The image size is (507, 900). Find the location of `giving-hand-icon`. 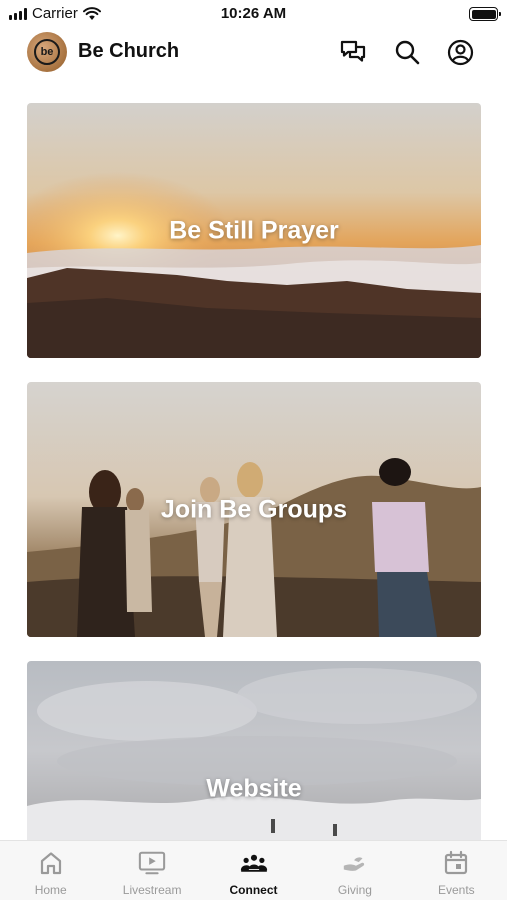

giving-hand-icon is located at coordinates (355, 863).